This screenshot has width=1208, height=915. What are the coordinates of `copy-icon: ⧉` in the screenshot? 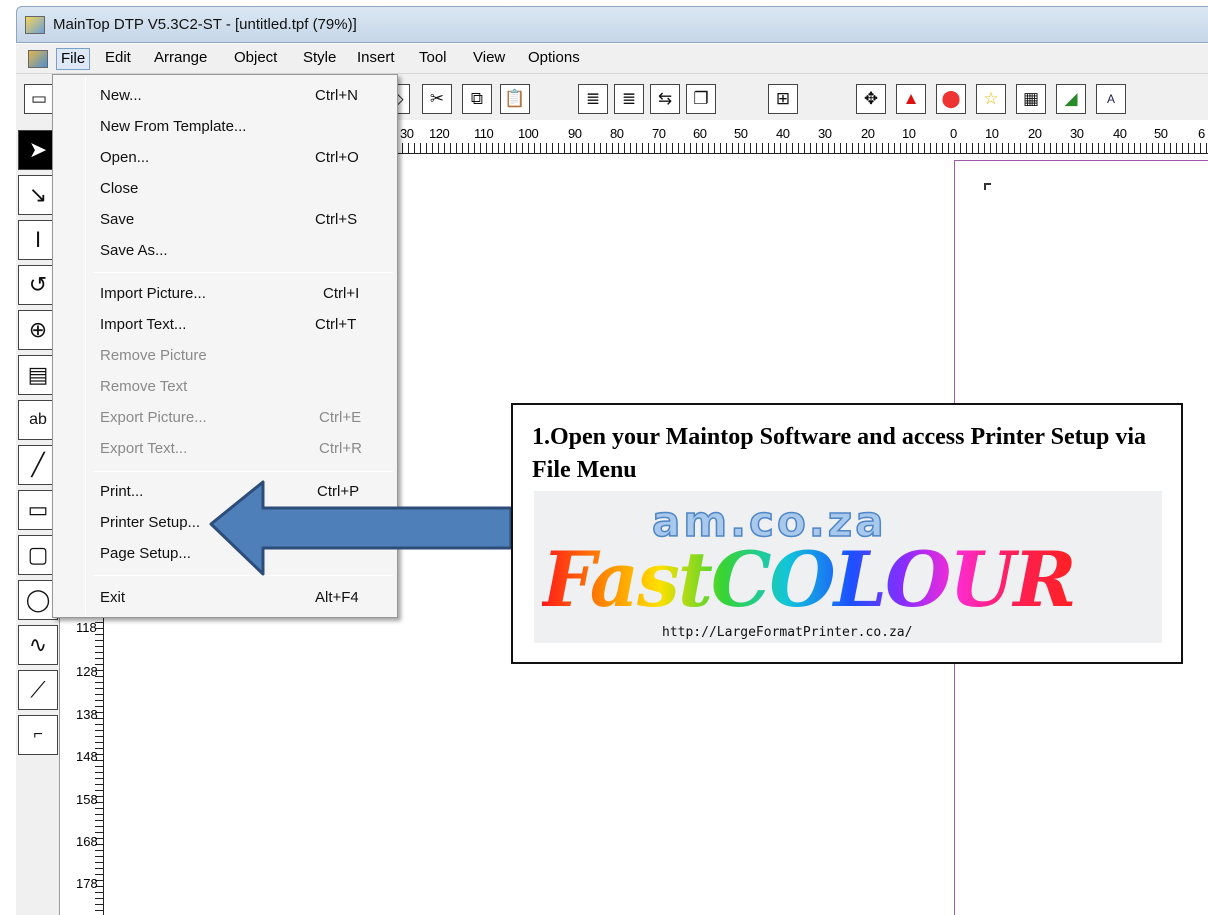 It's located at (477, 99).